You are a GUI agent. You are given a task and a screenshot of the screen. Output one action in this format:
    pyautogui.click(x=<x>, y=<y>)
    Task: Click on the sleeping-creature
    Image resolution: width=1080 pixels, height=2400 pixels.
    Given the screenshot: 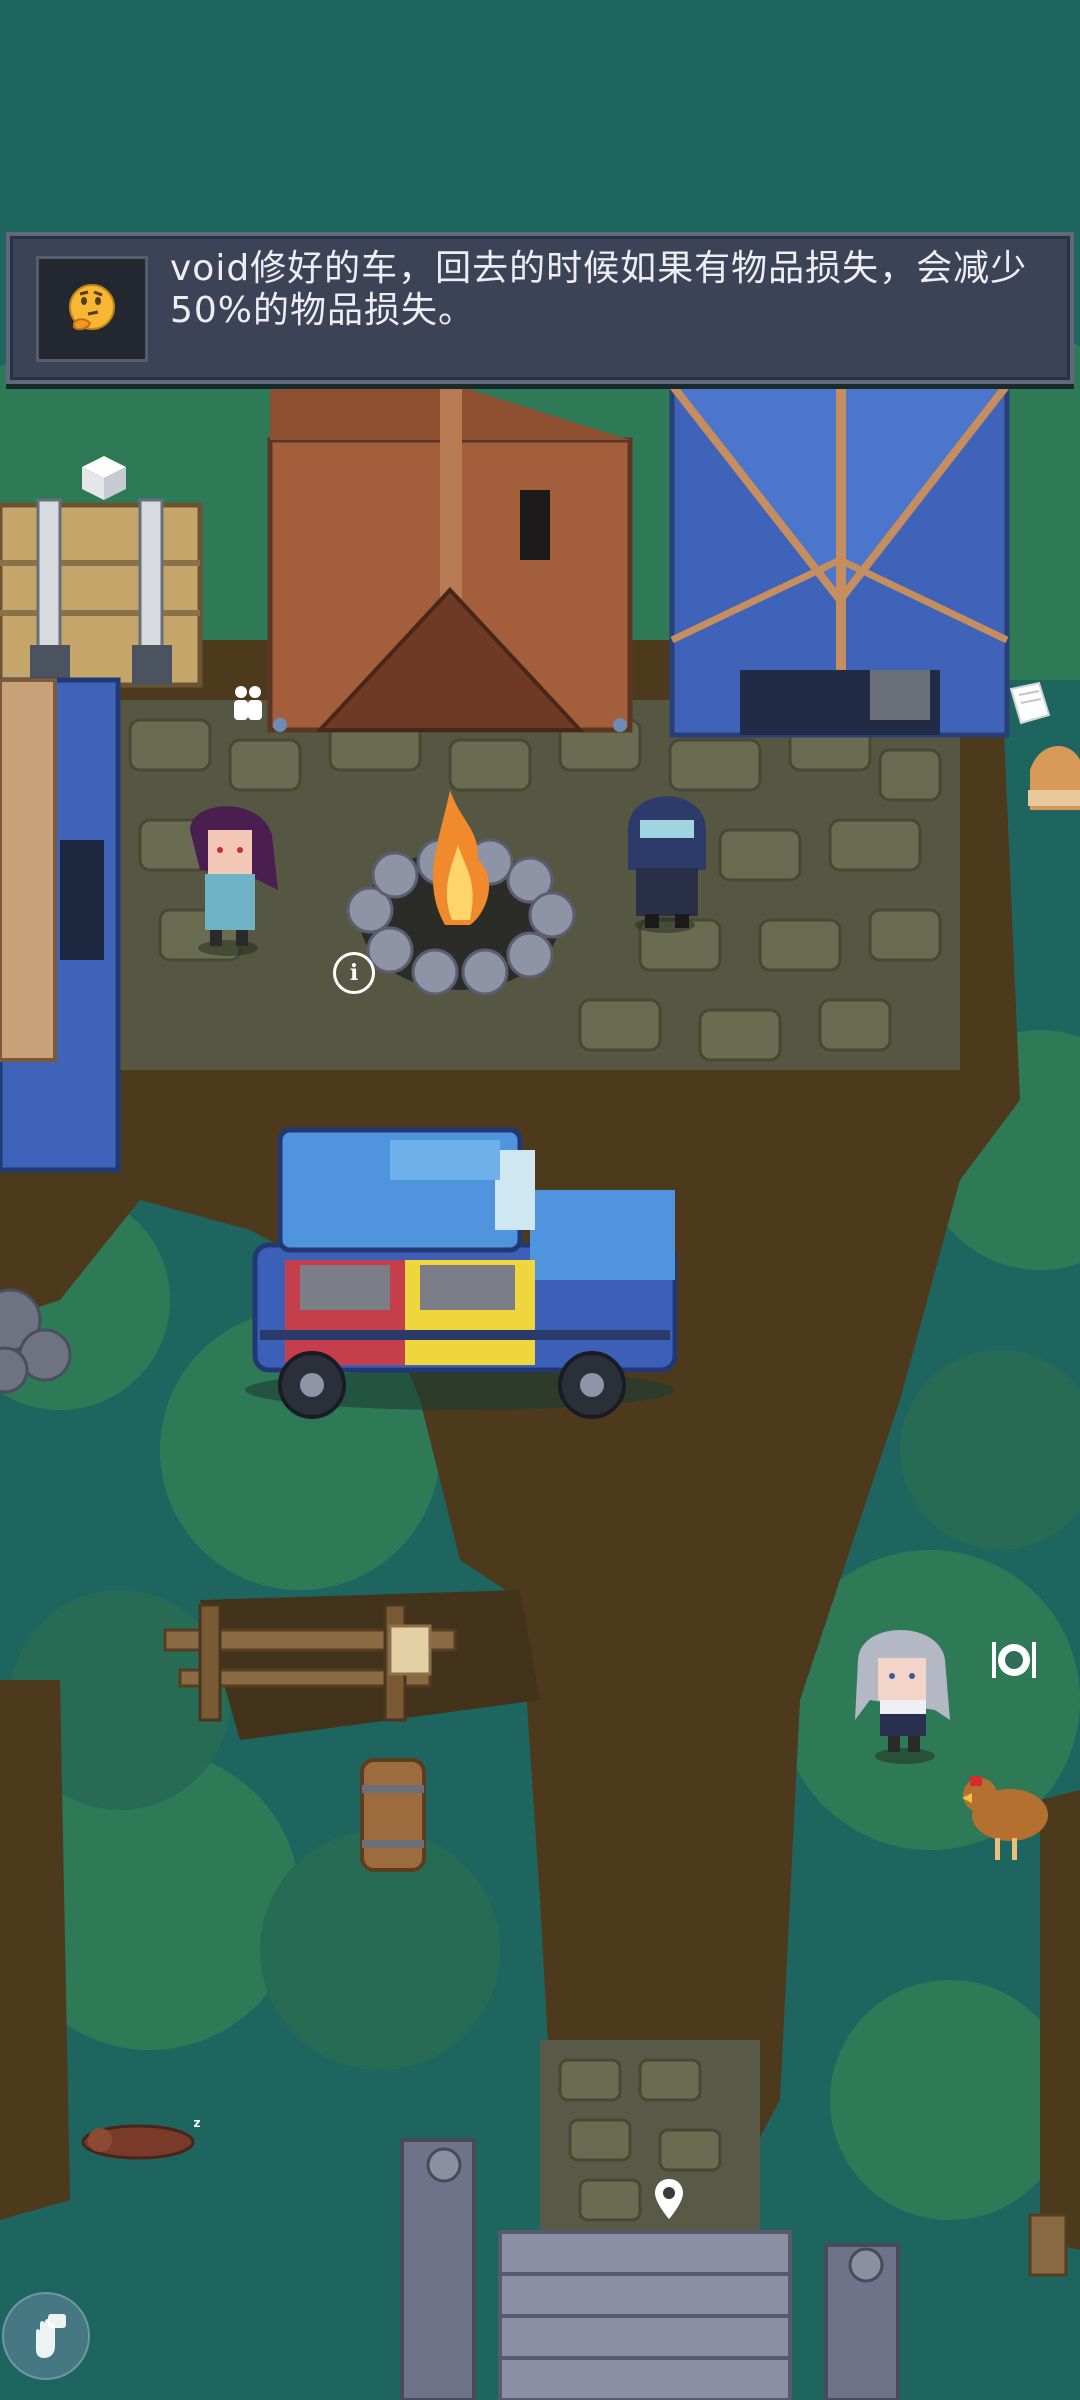 What is the action you would take?
    pyautogui.click(x=138, y=2142)
    